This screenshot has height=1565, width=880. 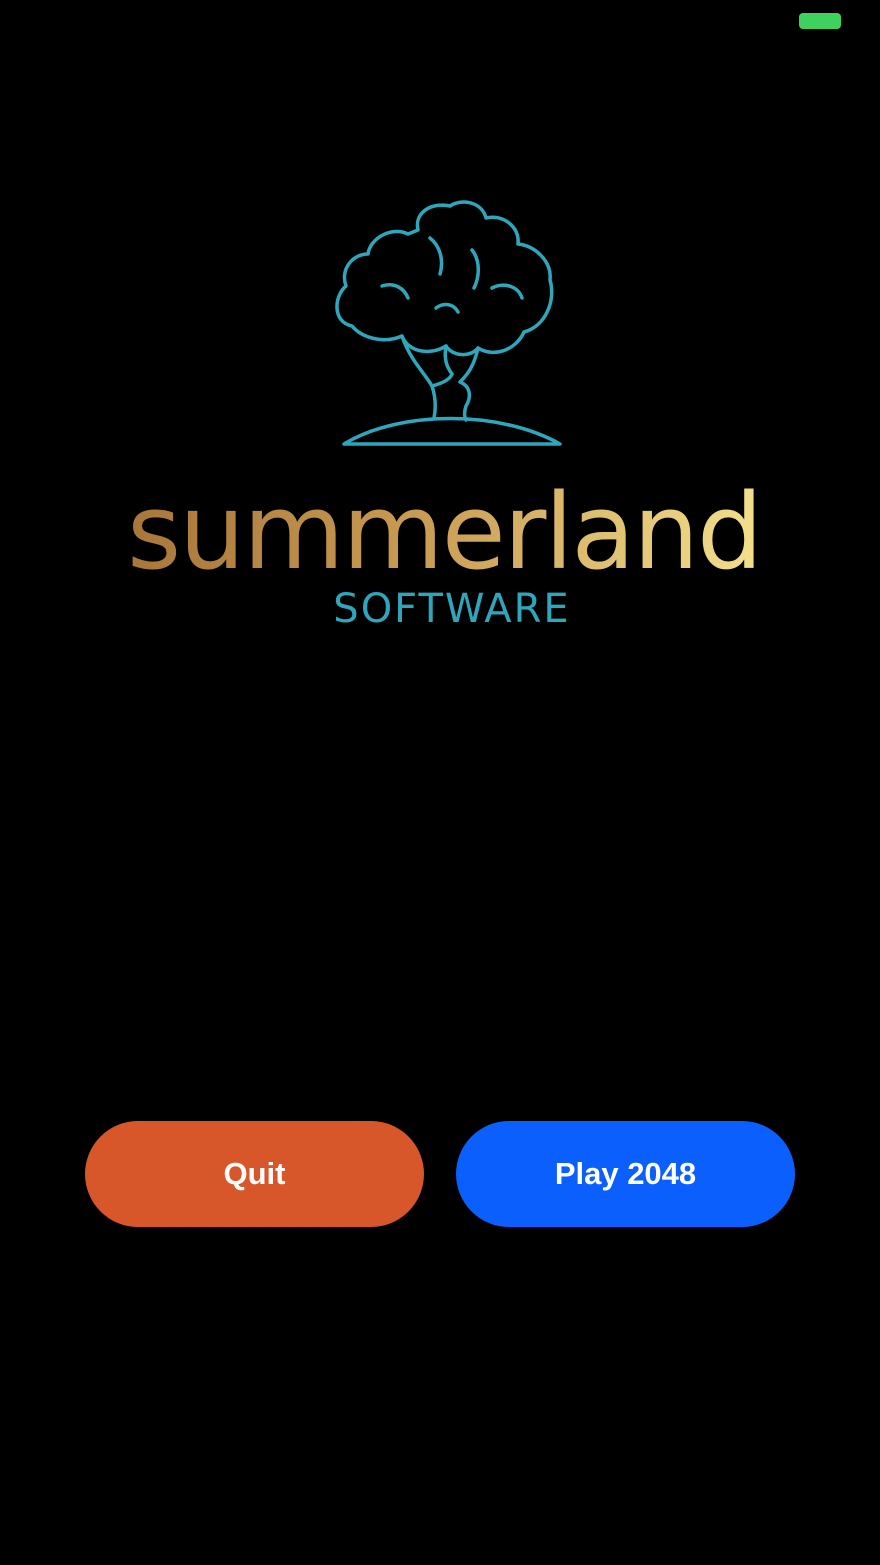 I want to click on status-indicator, so click(x=820, y=21).